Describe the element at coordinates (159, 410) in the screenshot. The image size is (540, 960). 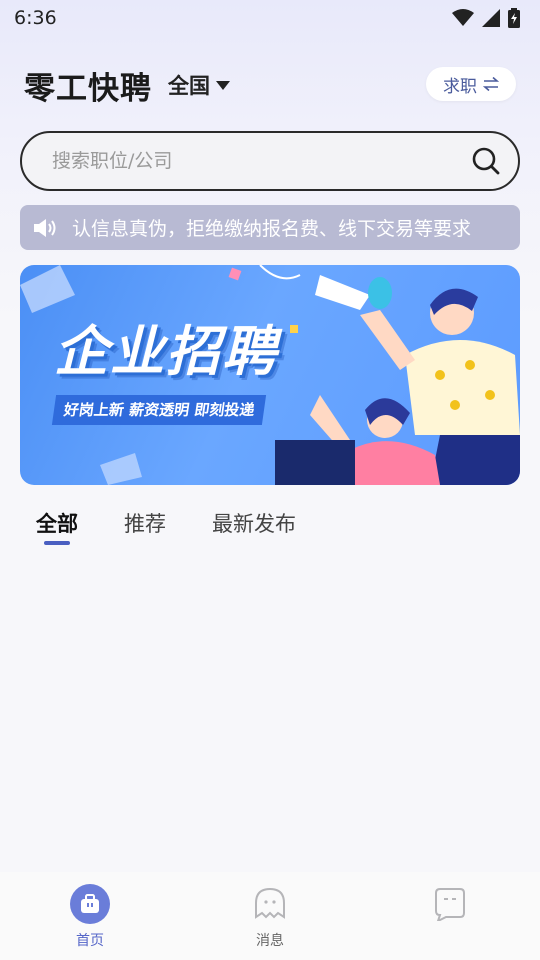
I see `banner-subtitle: 好岗上新 薪资透明 即刻投递` at that location.